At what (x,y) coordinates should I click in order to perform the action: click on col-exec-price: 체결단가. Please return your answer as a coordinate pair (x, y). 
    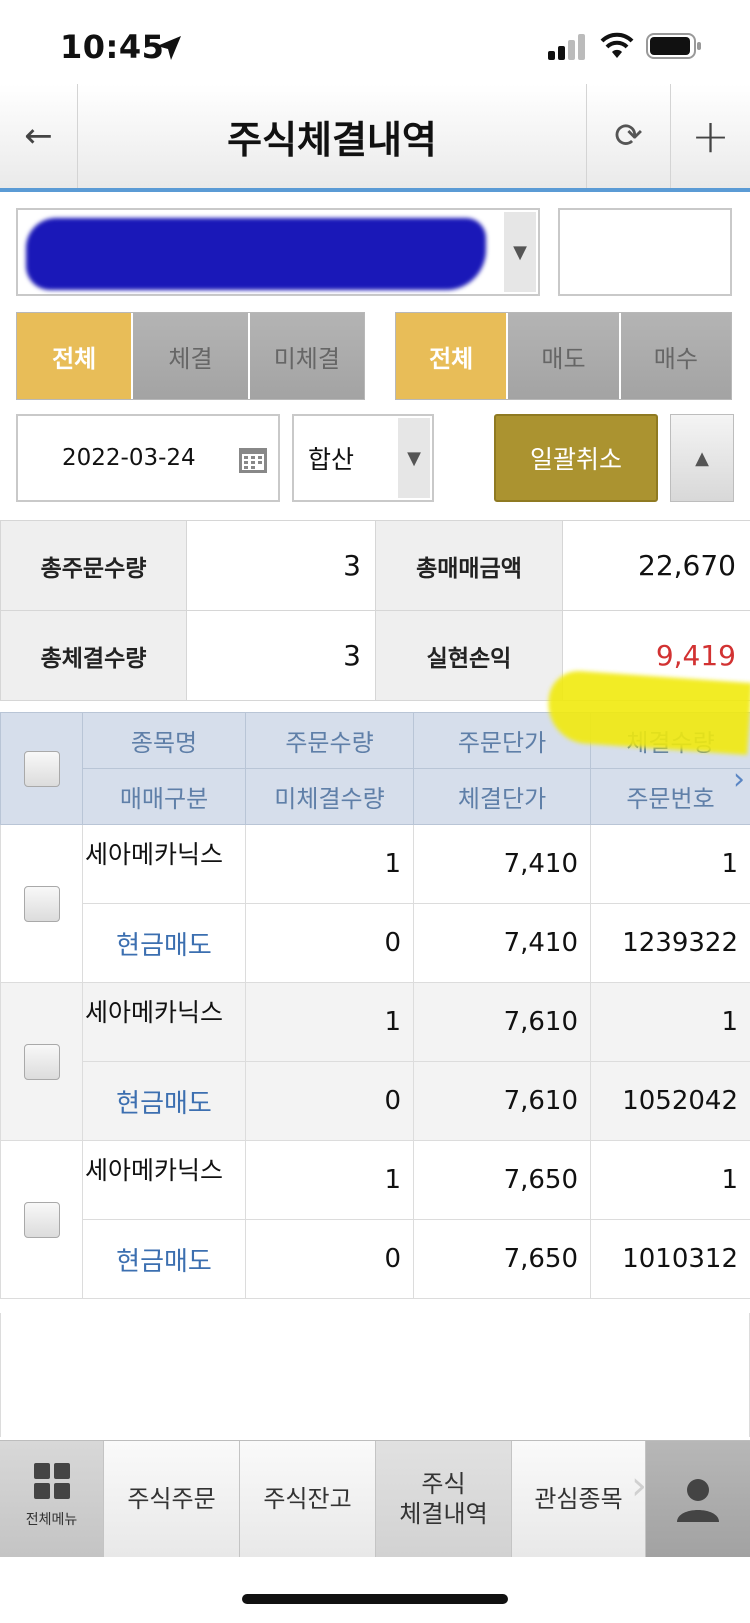
    Looking at the image, I should click on (502, 796).